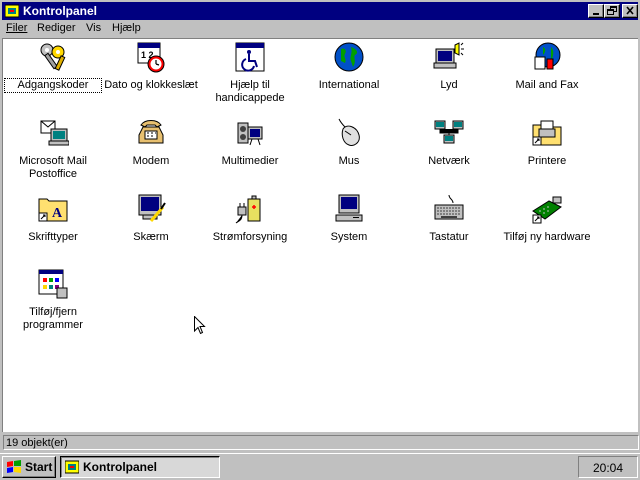  What do you see at coordinates (547, 133) in the screenshot?
I see `printer-folder-icon` at bounding box center [547, 133].